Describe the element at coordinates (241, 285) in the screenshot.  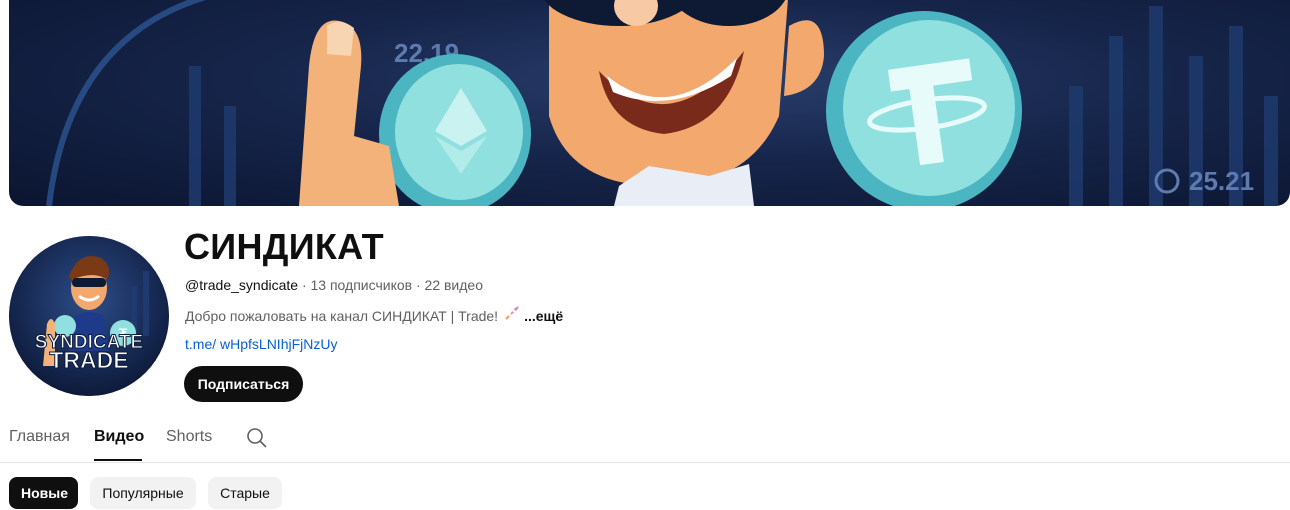
I see `channel-handle: @trade_syndicate` at that location.